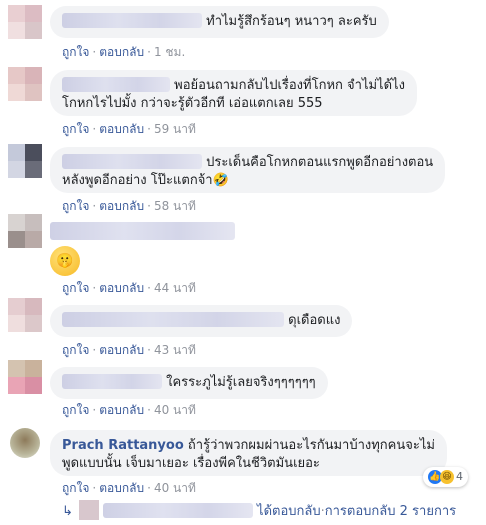  What do you see at coordinates (320, 162) in the screenshot?
I see `comment-text-line1: ประเด็นคือโกหกตอนแรกพูดอีกอย่างตอน` at bounding box center [320, 162].